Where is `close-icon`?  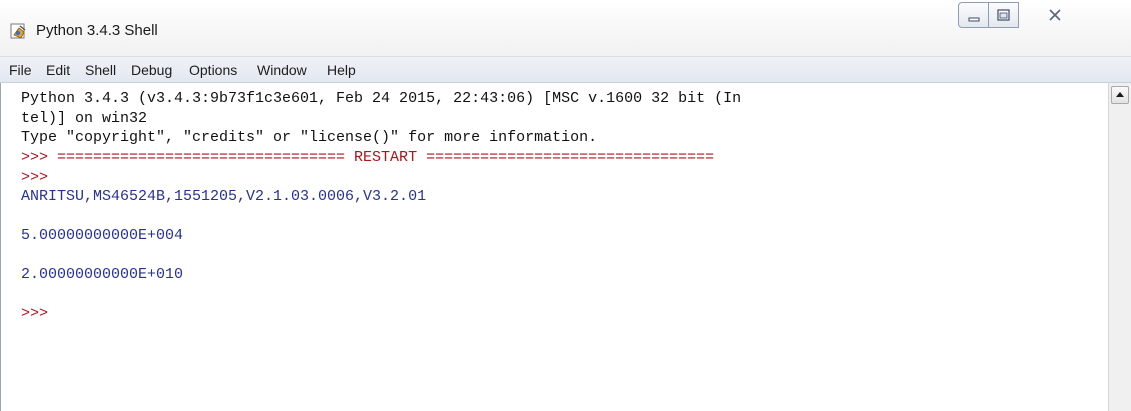
close-icon is located at coordinates (1055, 15).